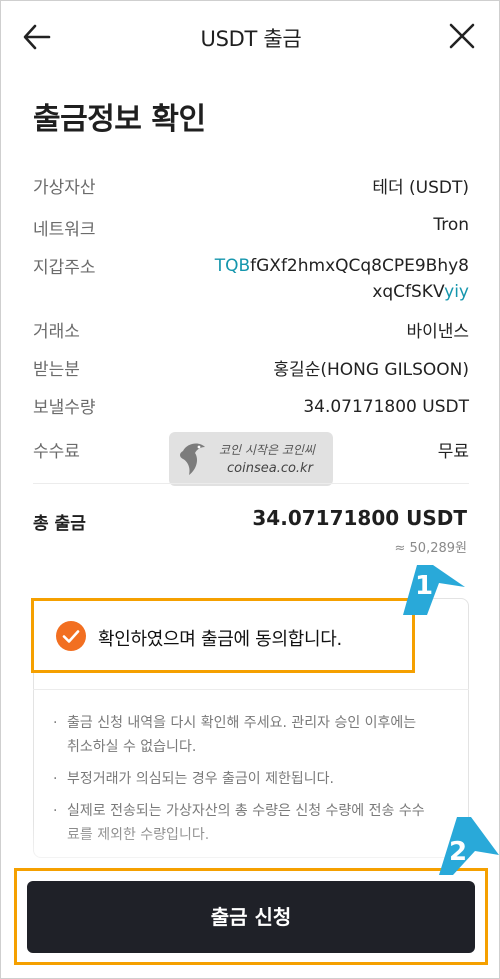 The width and height of the screenshot is (500, 979). I want to click on watermark: 코인 시작은 코인씨 coinsea.co.kr, so click(251, 459).